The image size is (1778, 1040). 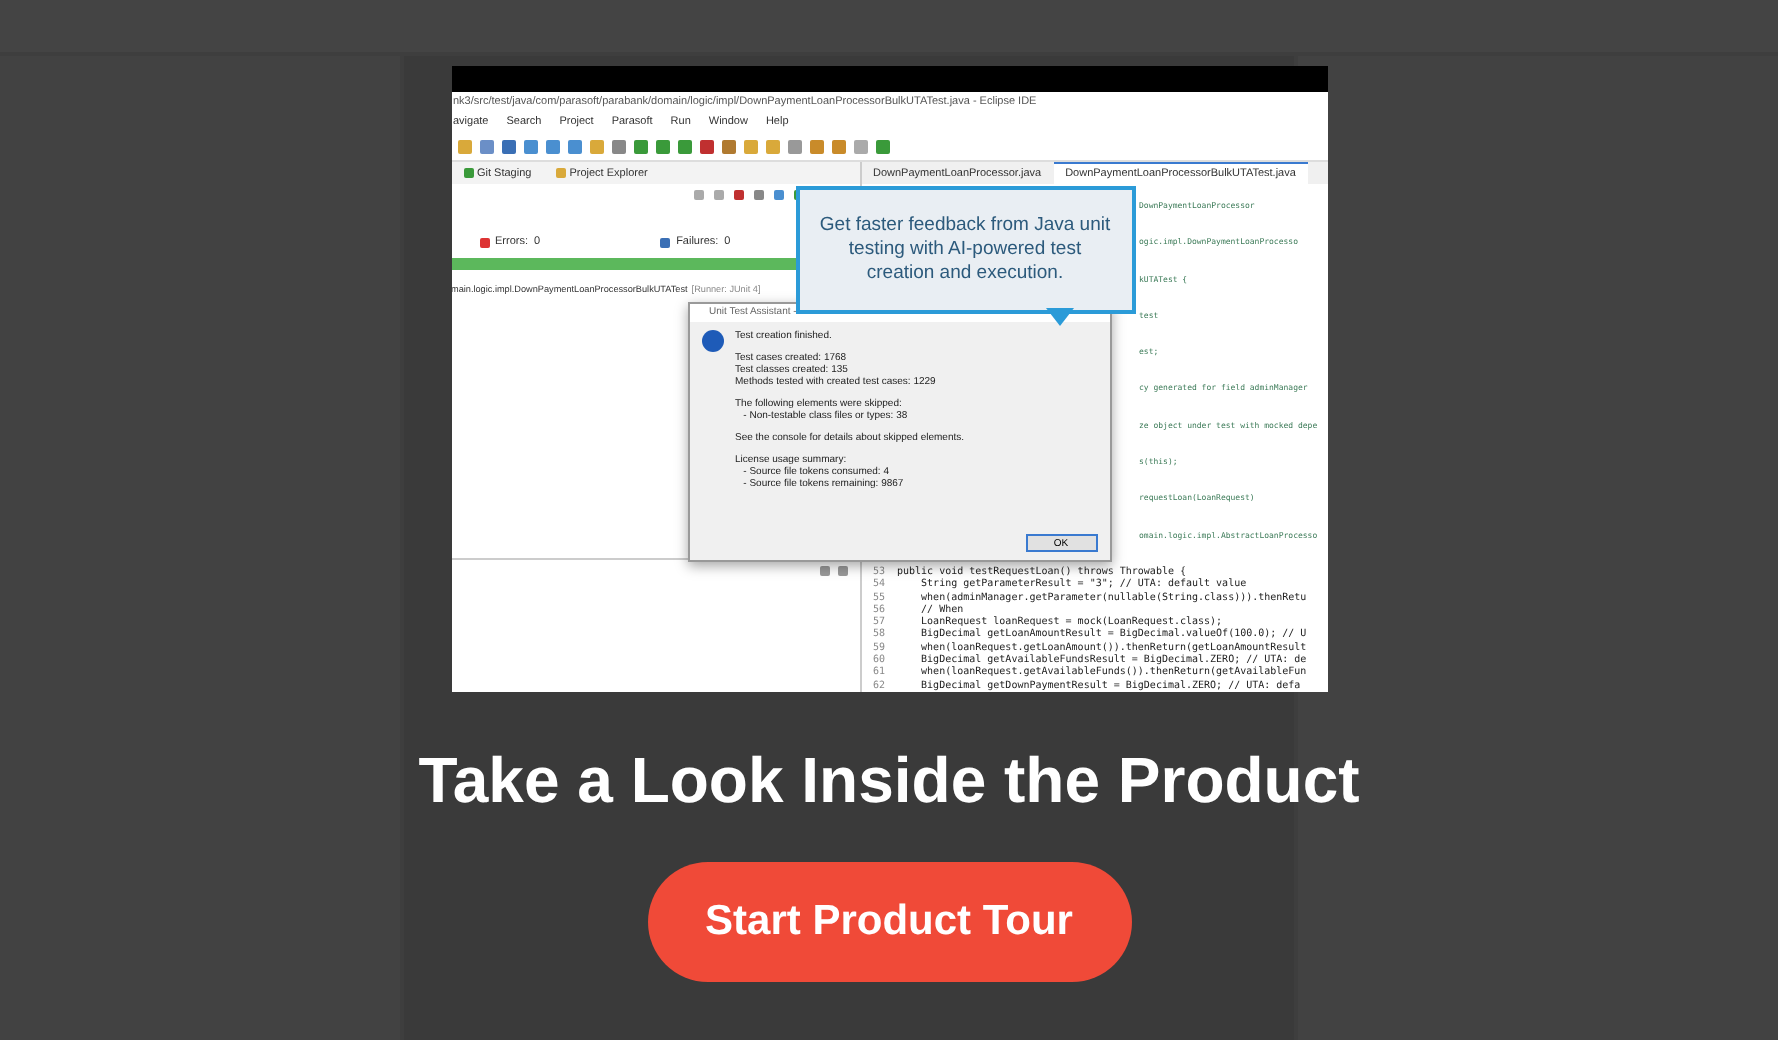 What do you see at coordinates (712, 341) in the screenshot?
I see `info-icon` at bounding box center [712, 341].